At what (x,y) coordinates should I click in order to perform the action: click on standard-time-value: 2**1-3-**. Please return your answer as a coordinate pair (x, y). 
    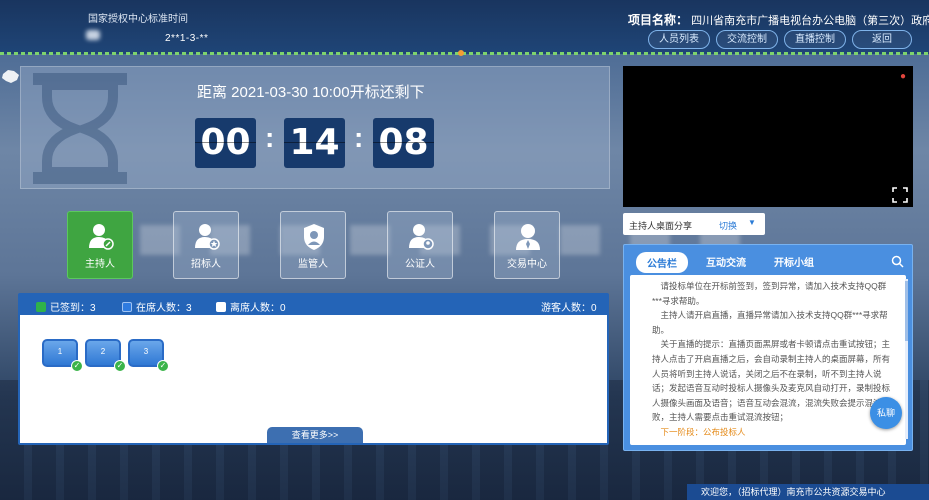
    Looking at the image, I should click on (187, 38).